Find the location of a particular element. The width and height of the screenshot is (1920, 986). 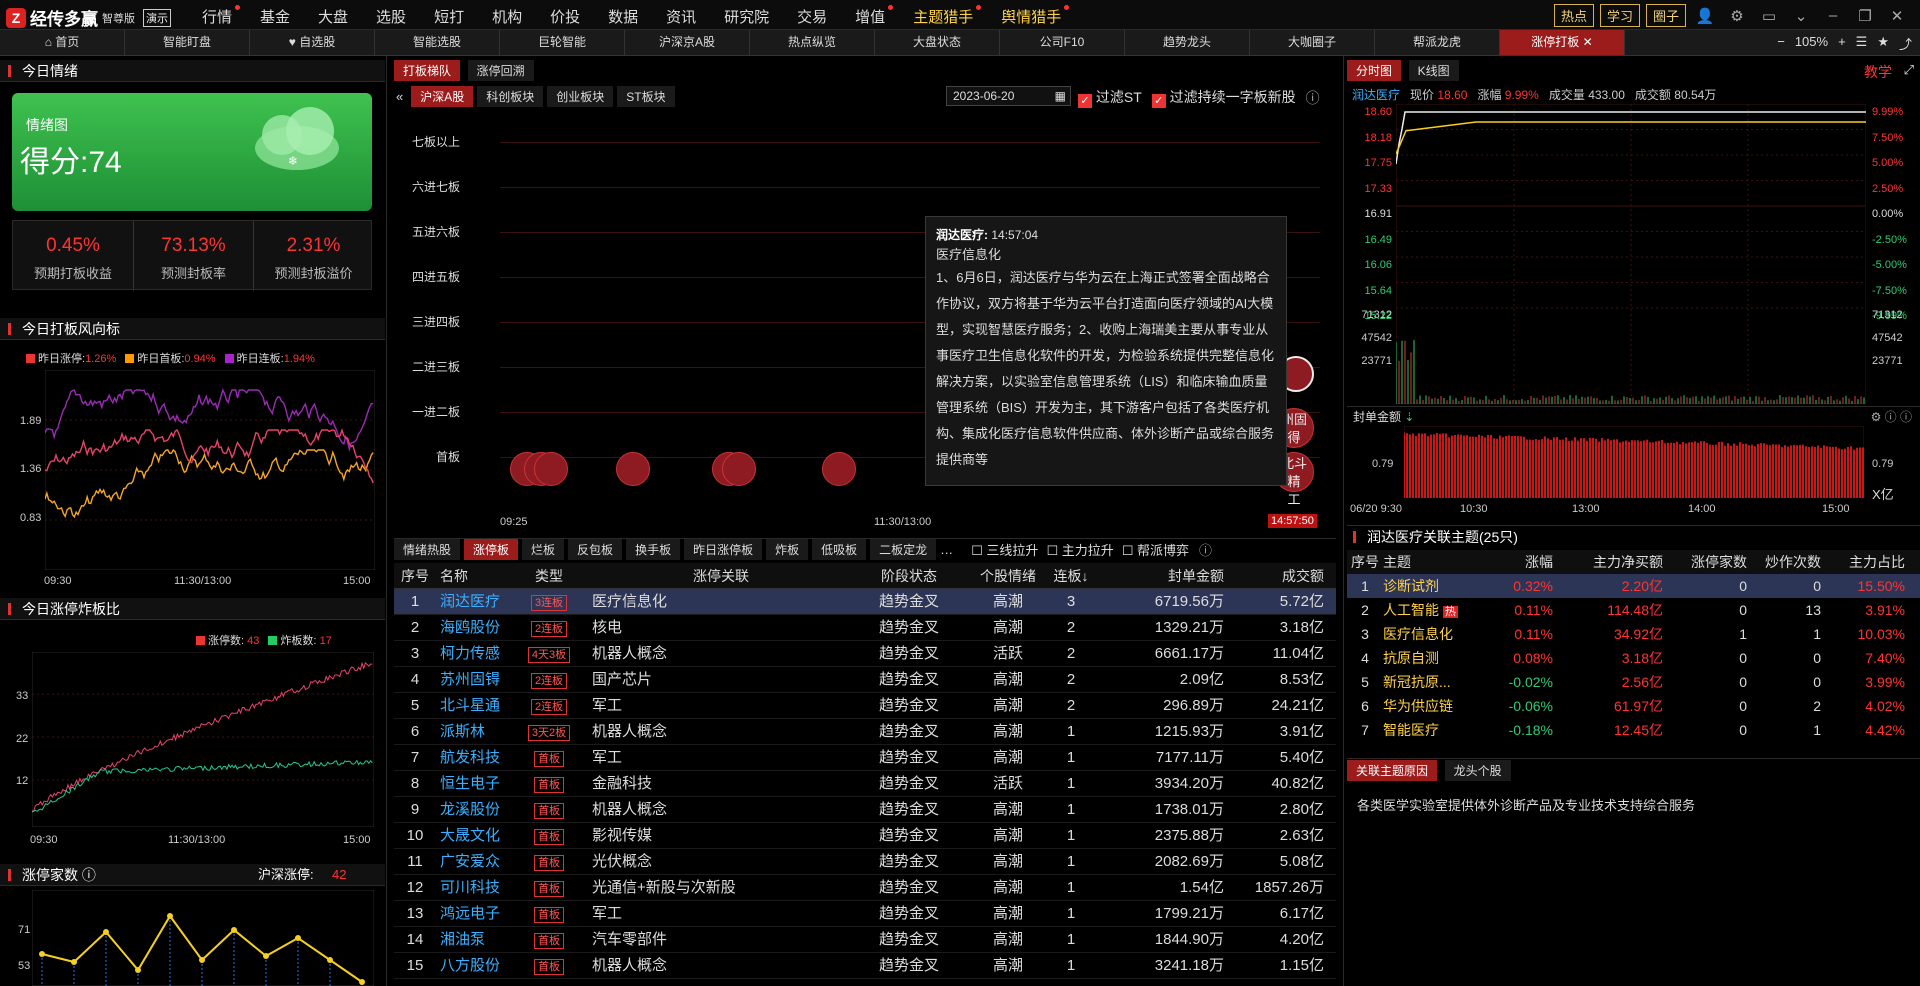

list-tab-turnover: 换手板 is located at coordinates (653, 549).